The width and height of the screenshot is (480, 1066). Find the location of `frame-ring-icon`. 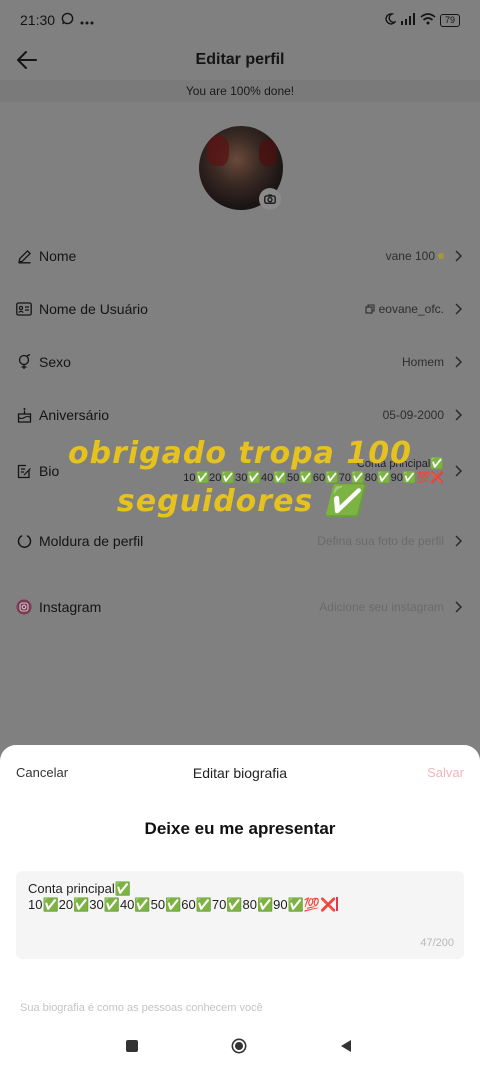

frame-ring-icon is located at coordinates (24, 541).